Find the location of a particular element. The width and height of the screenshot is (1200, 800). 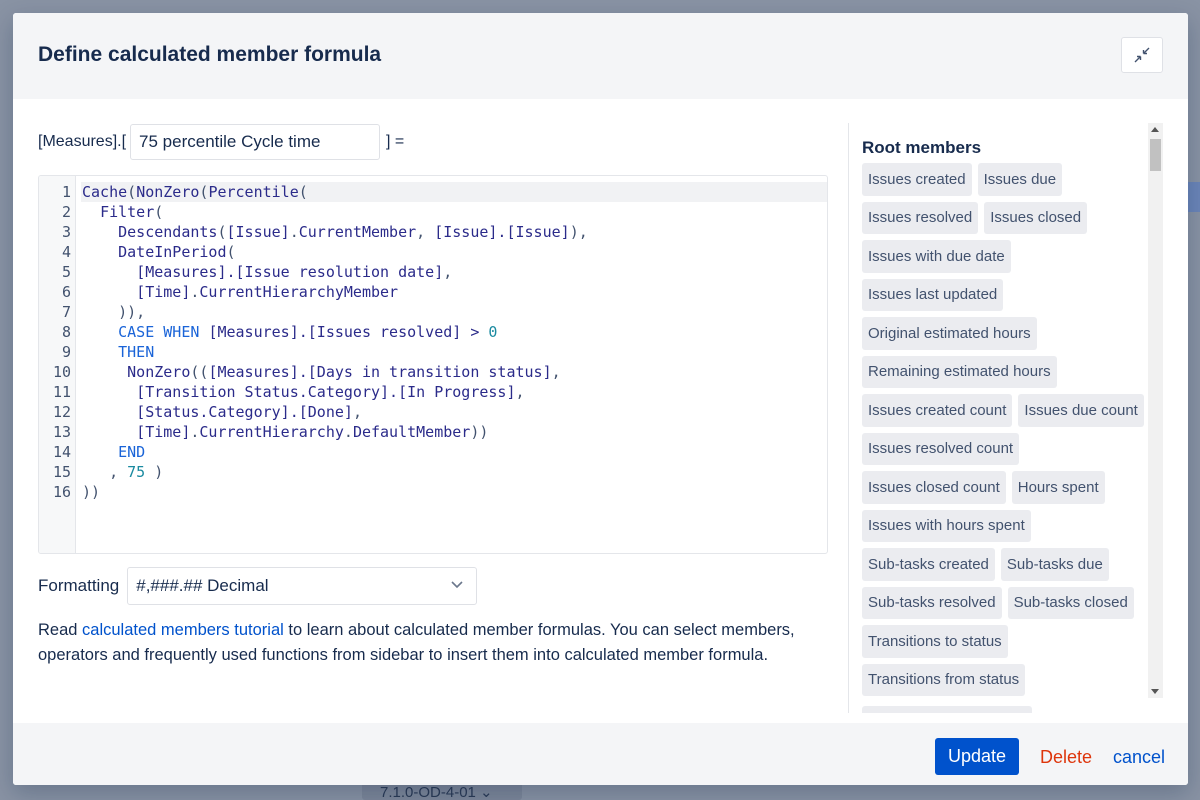

cancel-button: cancel is located at coordinates (1139, 757).